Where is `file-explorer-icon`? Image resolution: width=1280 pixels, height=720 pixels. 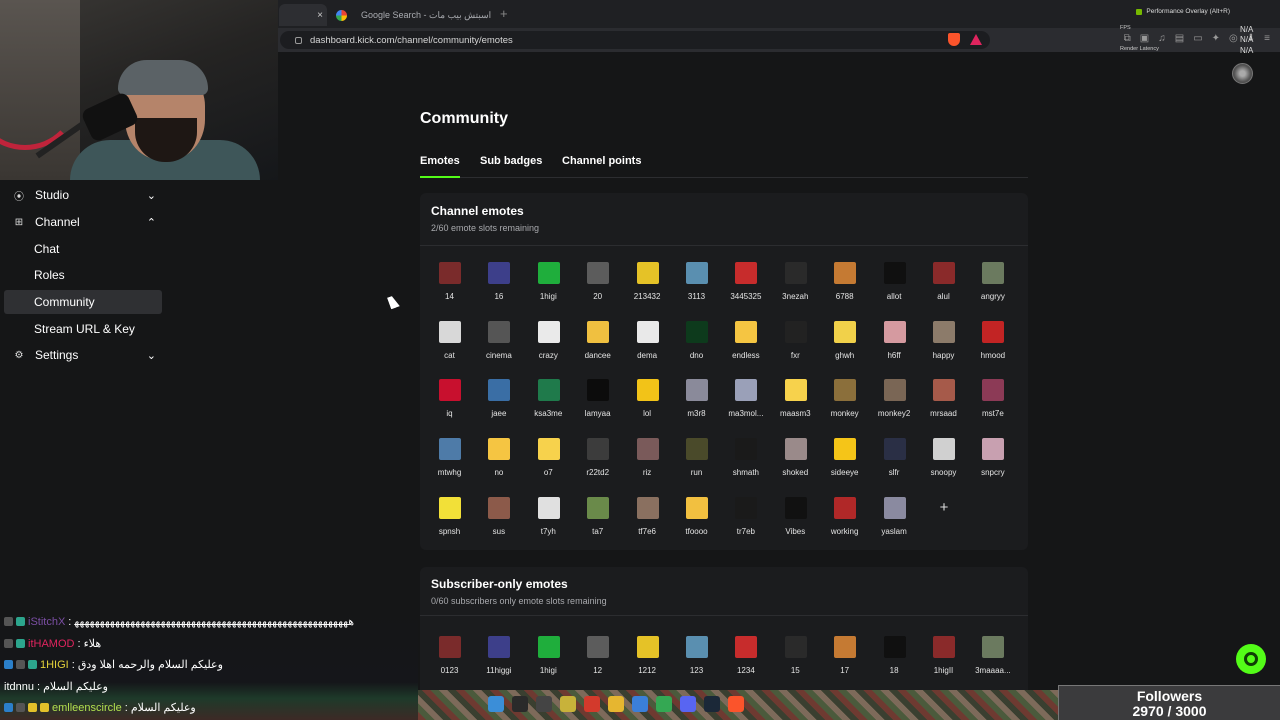 file-explorer-icon is located at coordinates (568, 704).